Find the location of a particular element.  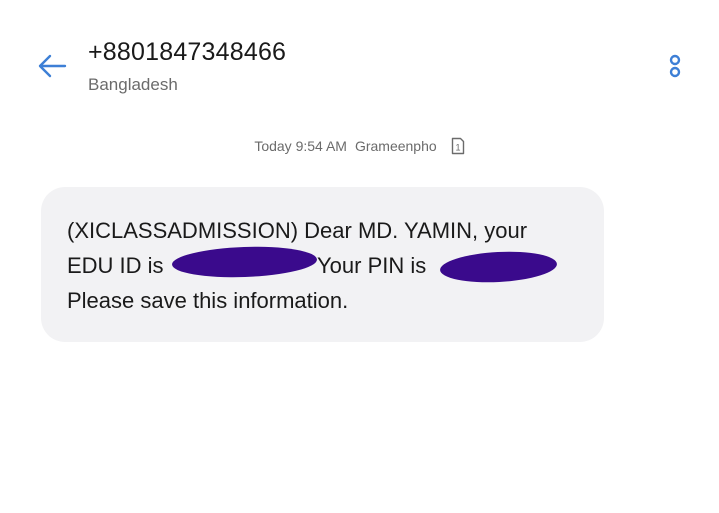

message-time: Today 9:54 AM is located at coordinates (300, 146).